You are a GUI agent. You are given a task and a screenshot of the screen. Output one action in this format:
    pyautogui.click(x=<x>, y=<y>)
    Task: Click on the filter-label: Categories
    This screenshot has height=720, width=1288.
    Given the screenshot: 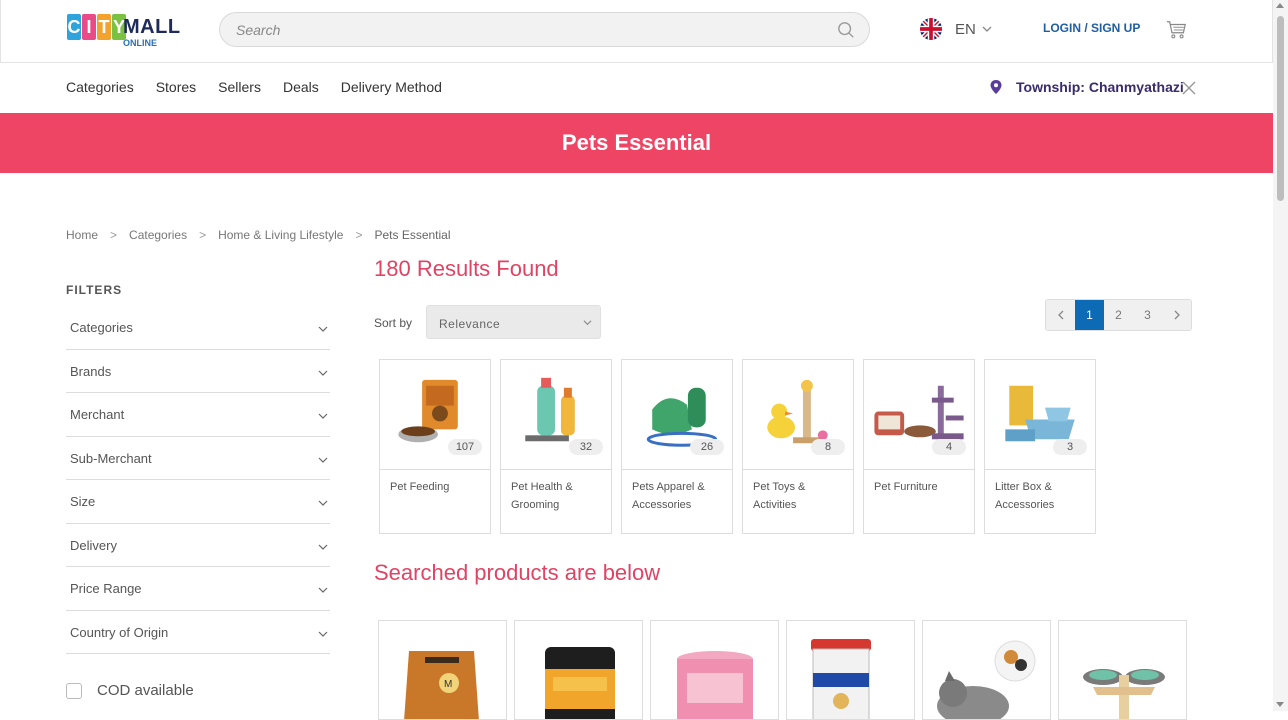 What is the action you would take?
    pyautogui.click(x=101, y=327)
    